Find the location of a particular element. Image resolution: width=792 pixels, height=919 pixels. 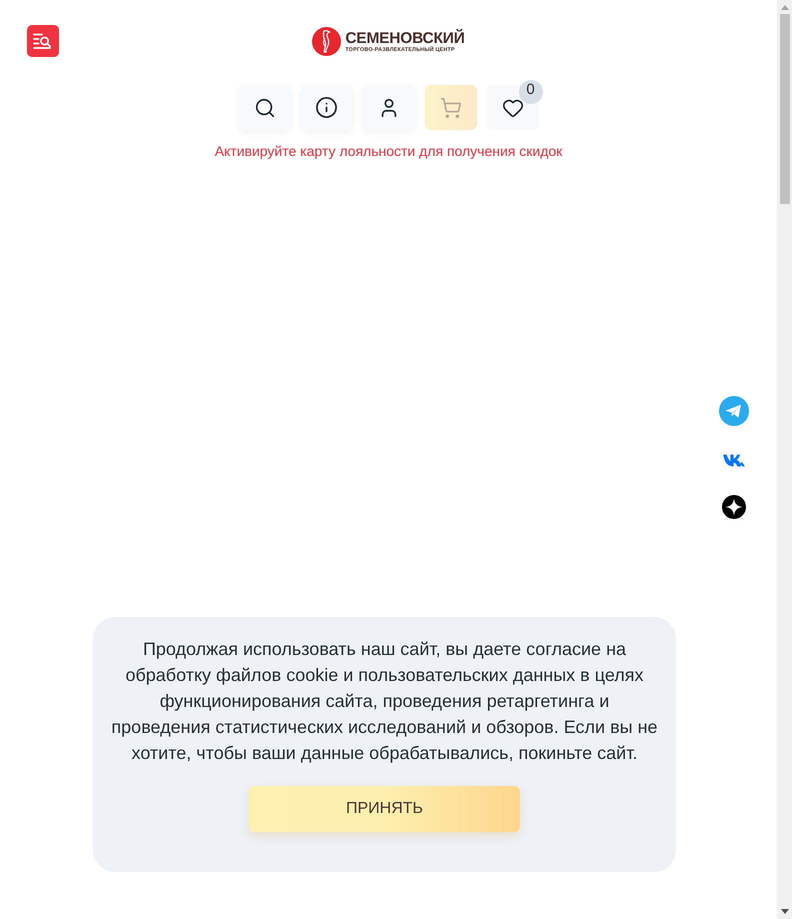

vk-icon is located at coordinates (734, 460).